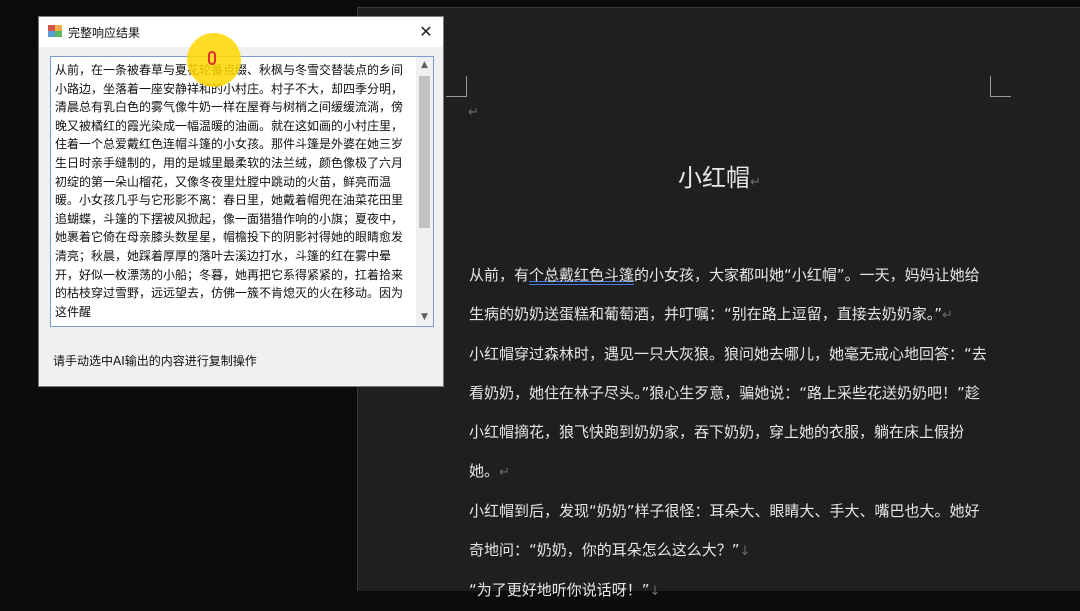  I want to click on document-title: 小红帽↵, so click(719, 175).